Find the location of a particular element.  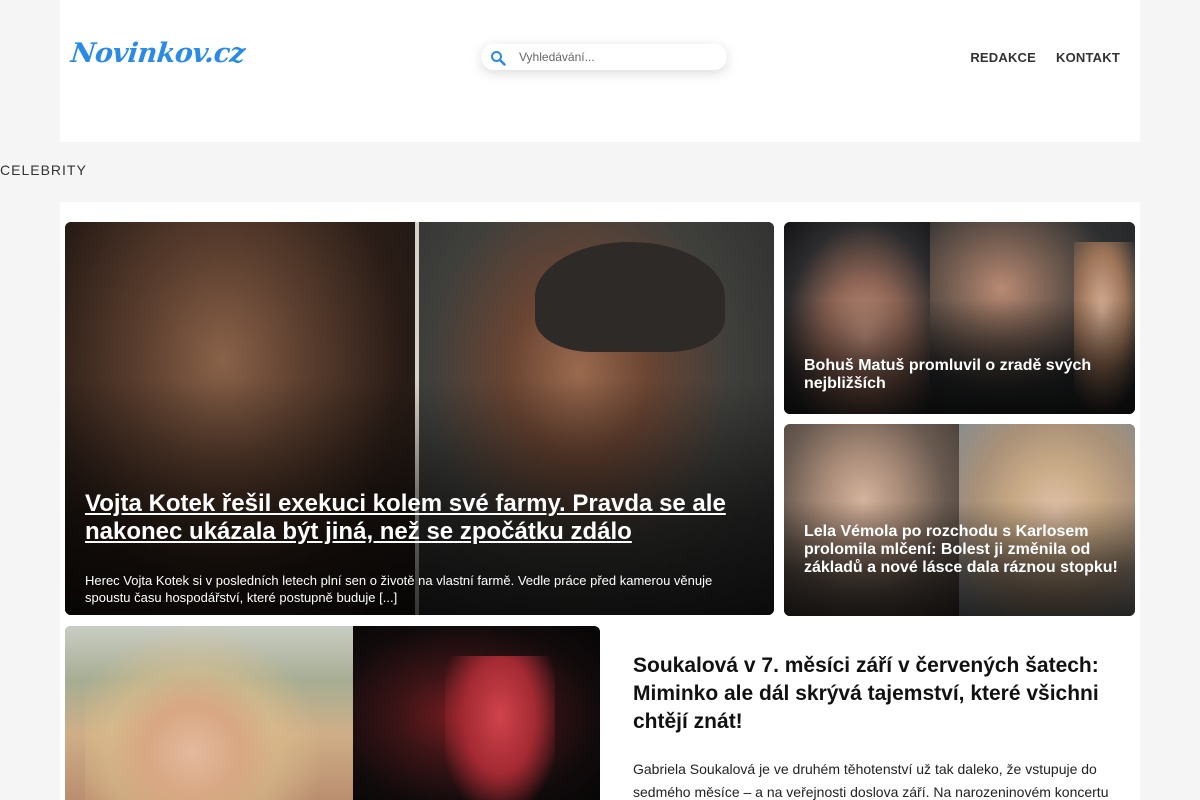

article-photo-right-detail is located at coordinates (500, 728).